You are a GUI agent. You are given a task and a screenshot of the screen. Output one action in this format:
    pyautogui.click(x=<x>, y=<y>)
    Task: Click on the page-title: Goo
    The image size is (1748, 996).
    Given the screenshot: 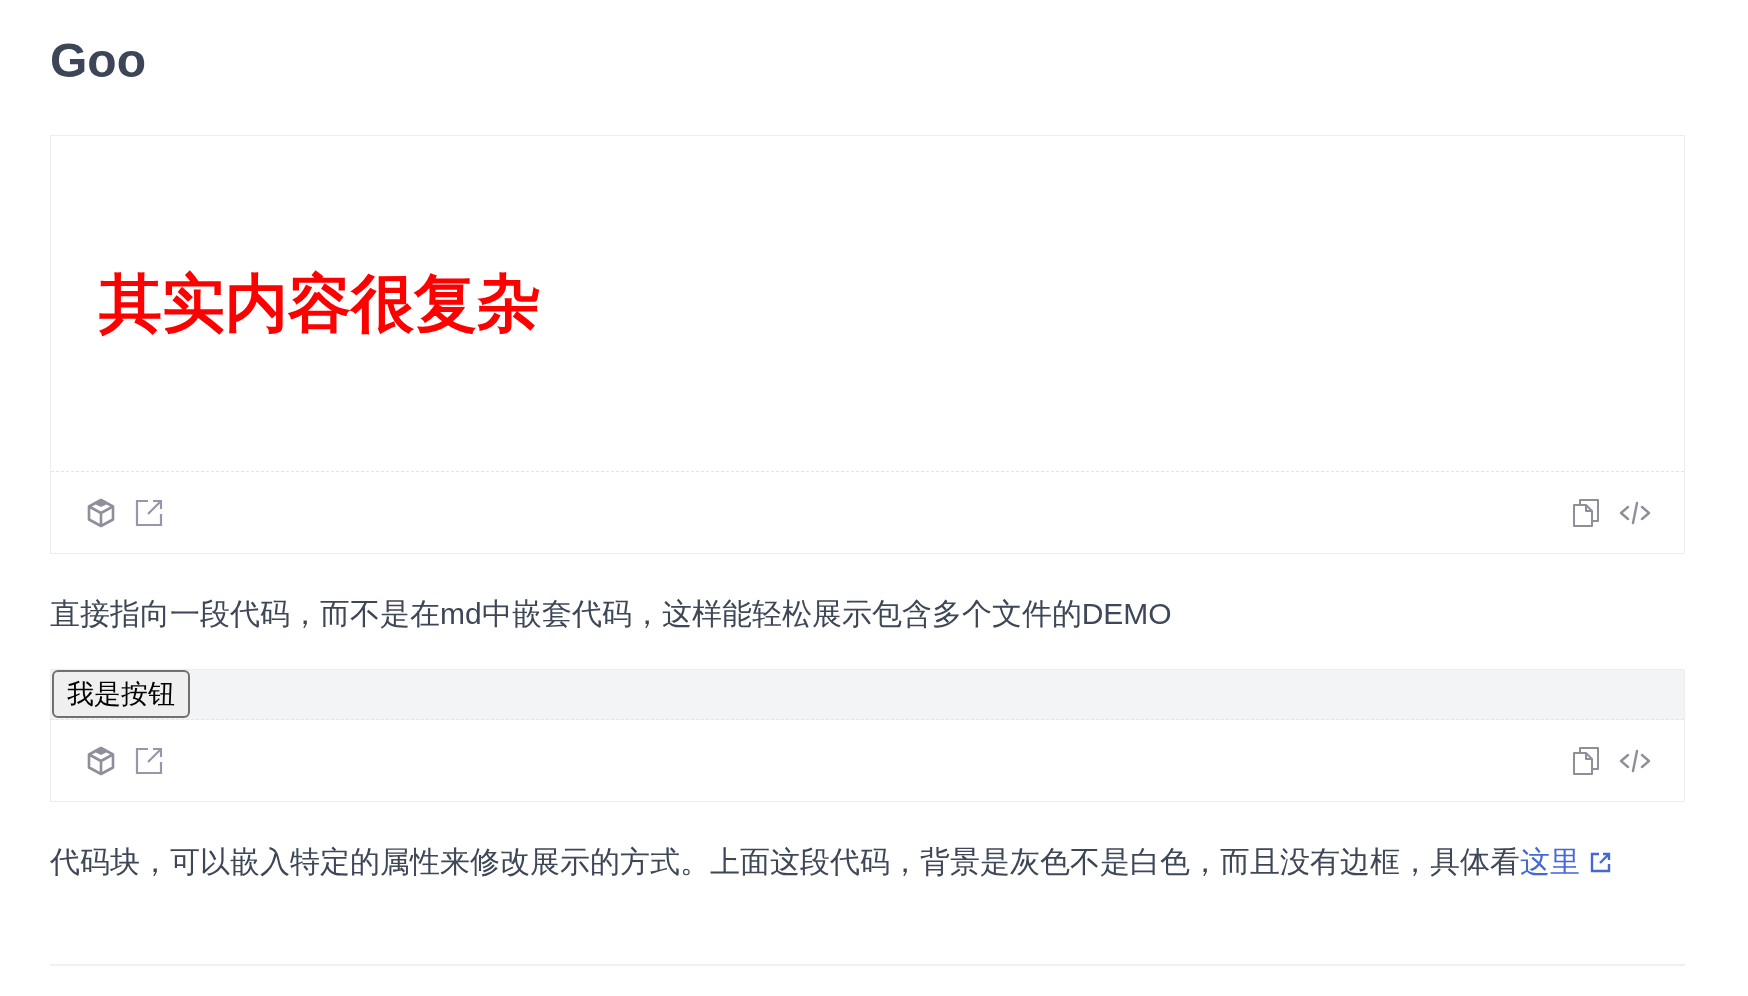 What is the action you would take?
    pyautogui.click(x=98, y=61)
    